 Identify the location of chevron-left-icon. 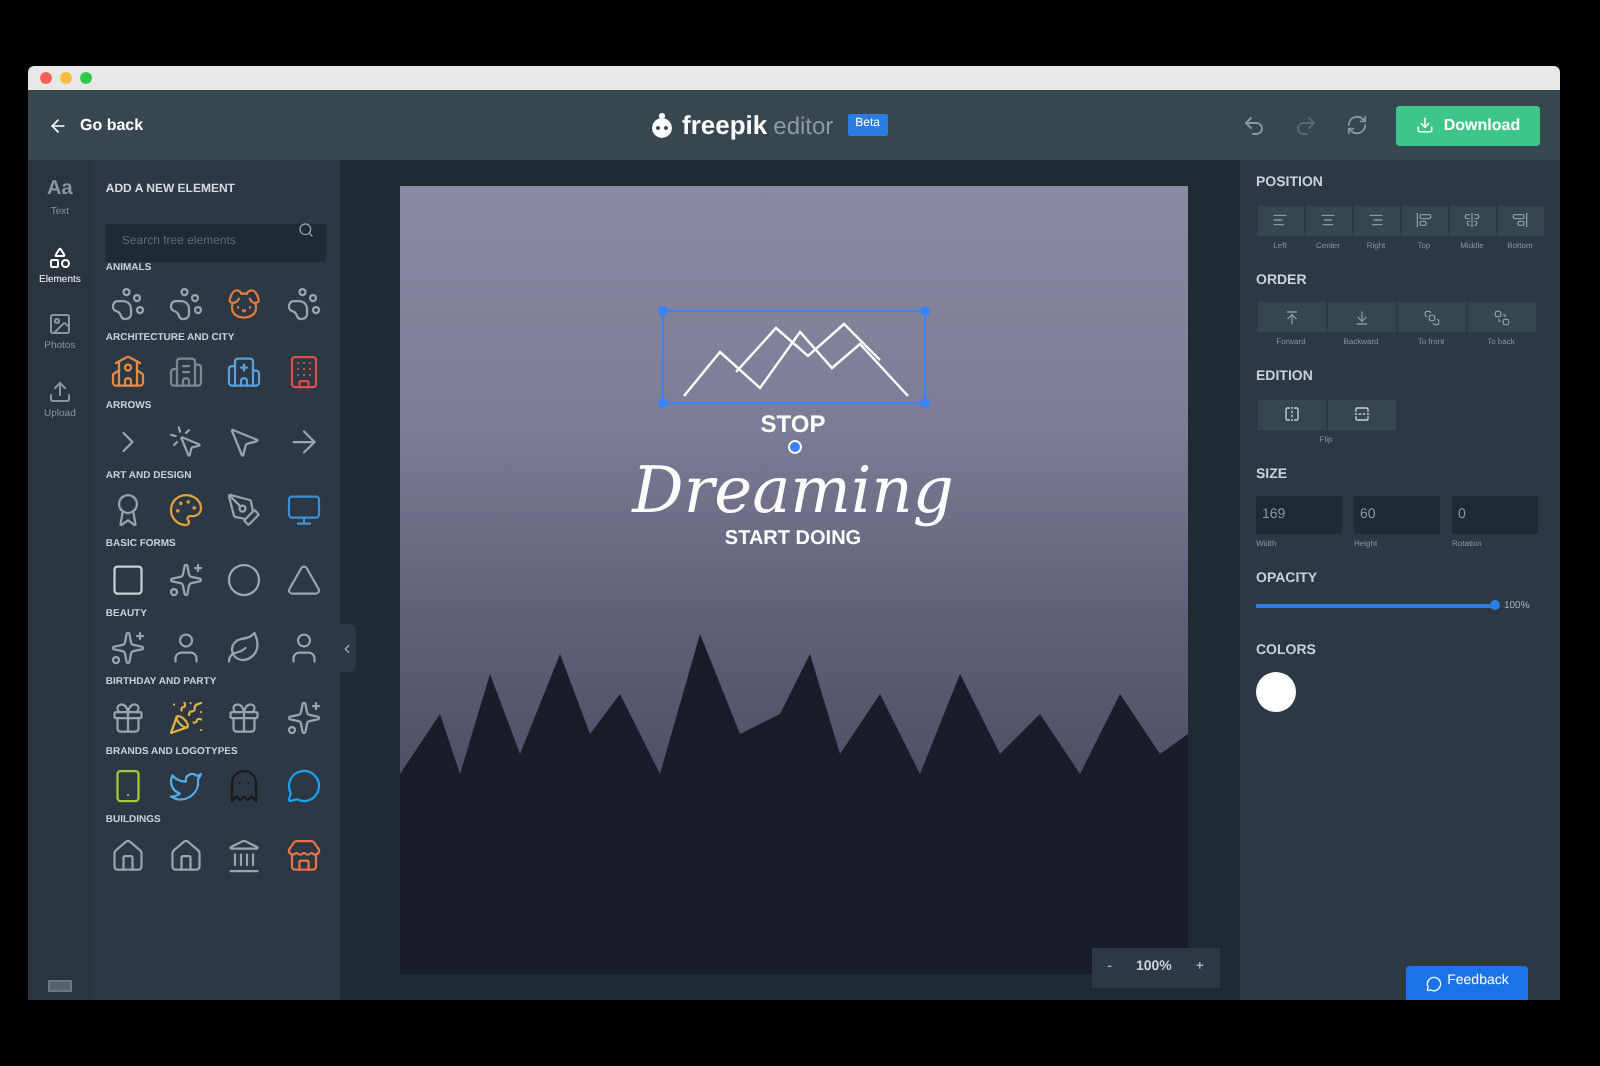
(347, 648).